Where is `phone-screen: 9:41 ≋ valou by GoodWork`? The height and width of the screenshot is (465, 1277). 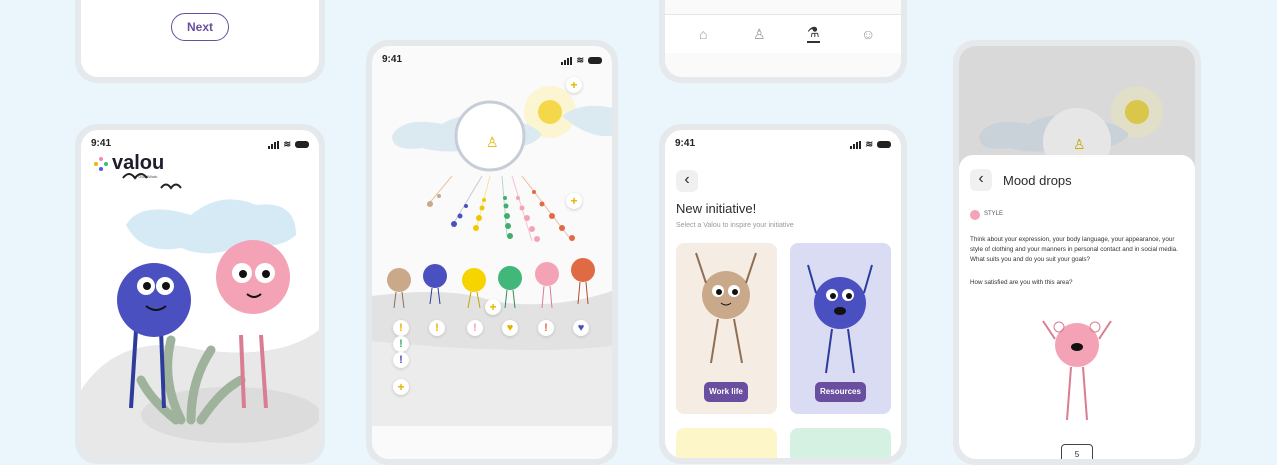
phone-screen: 9:41 ≋ valou by GoodWork is located at coordinates (200, 294).